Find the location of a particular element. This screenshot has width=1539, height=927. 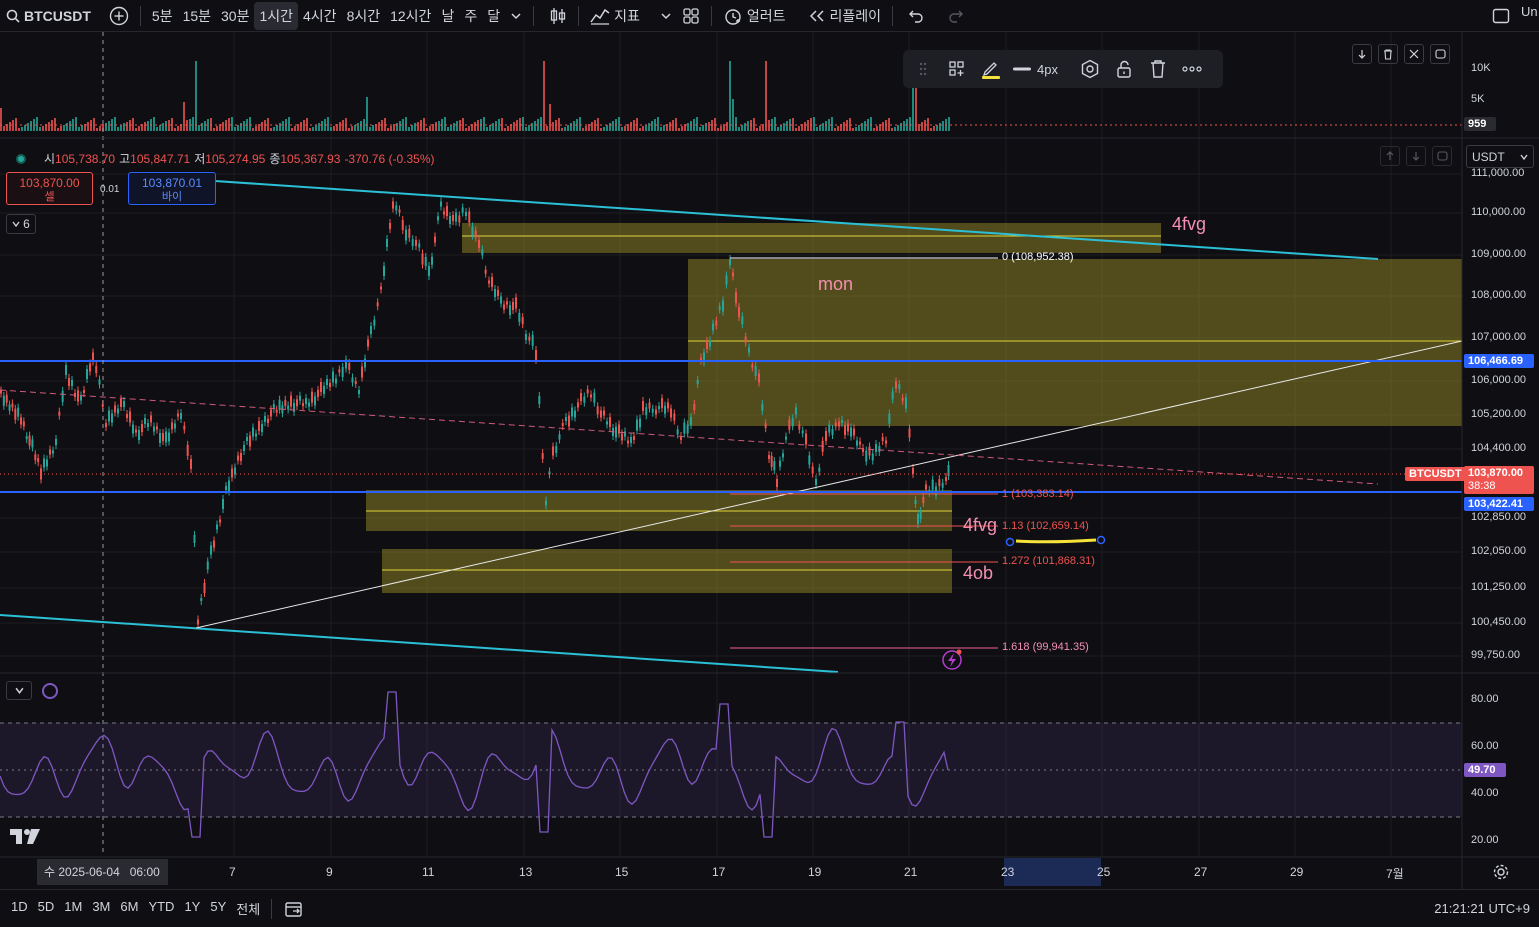

indicators-dropdown is located at coordinates (666, 16).